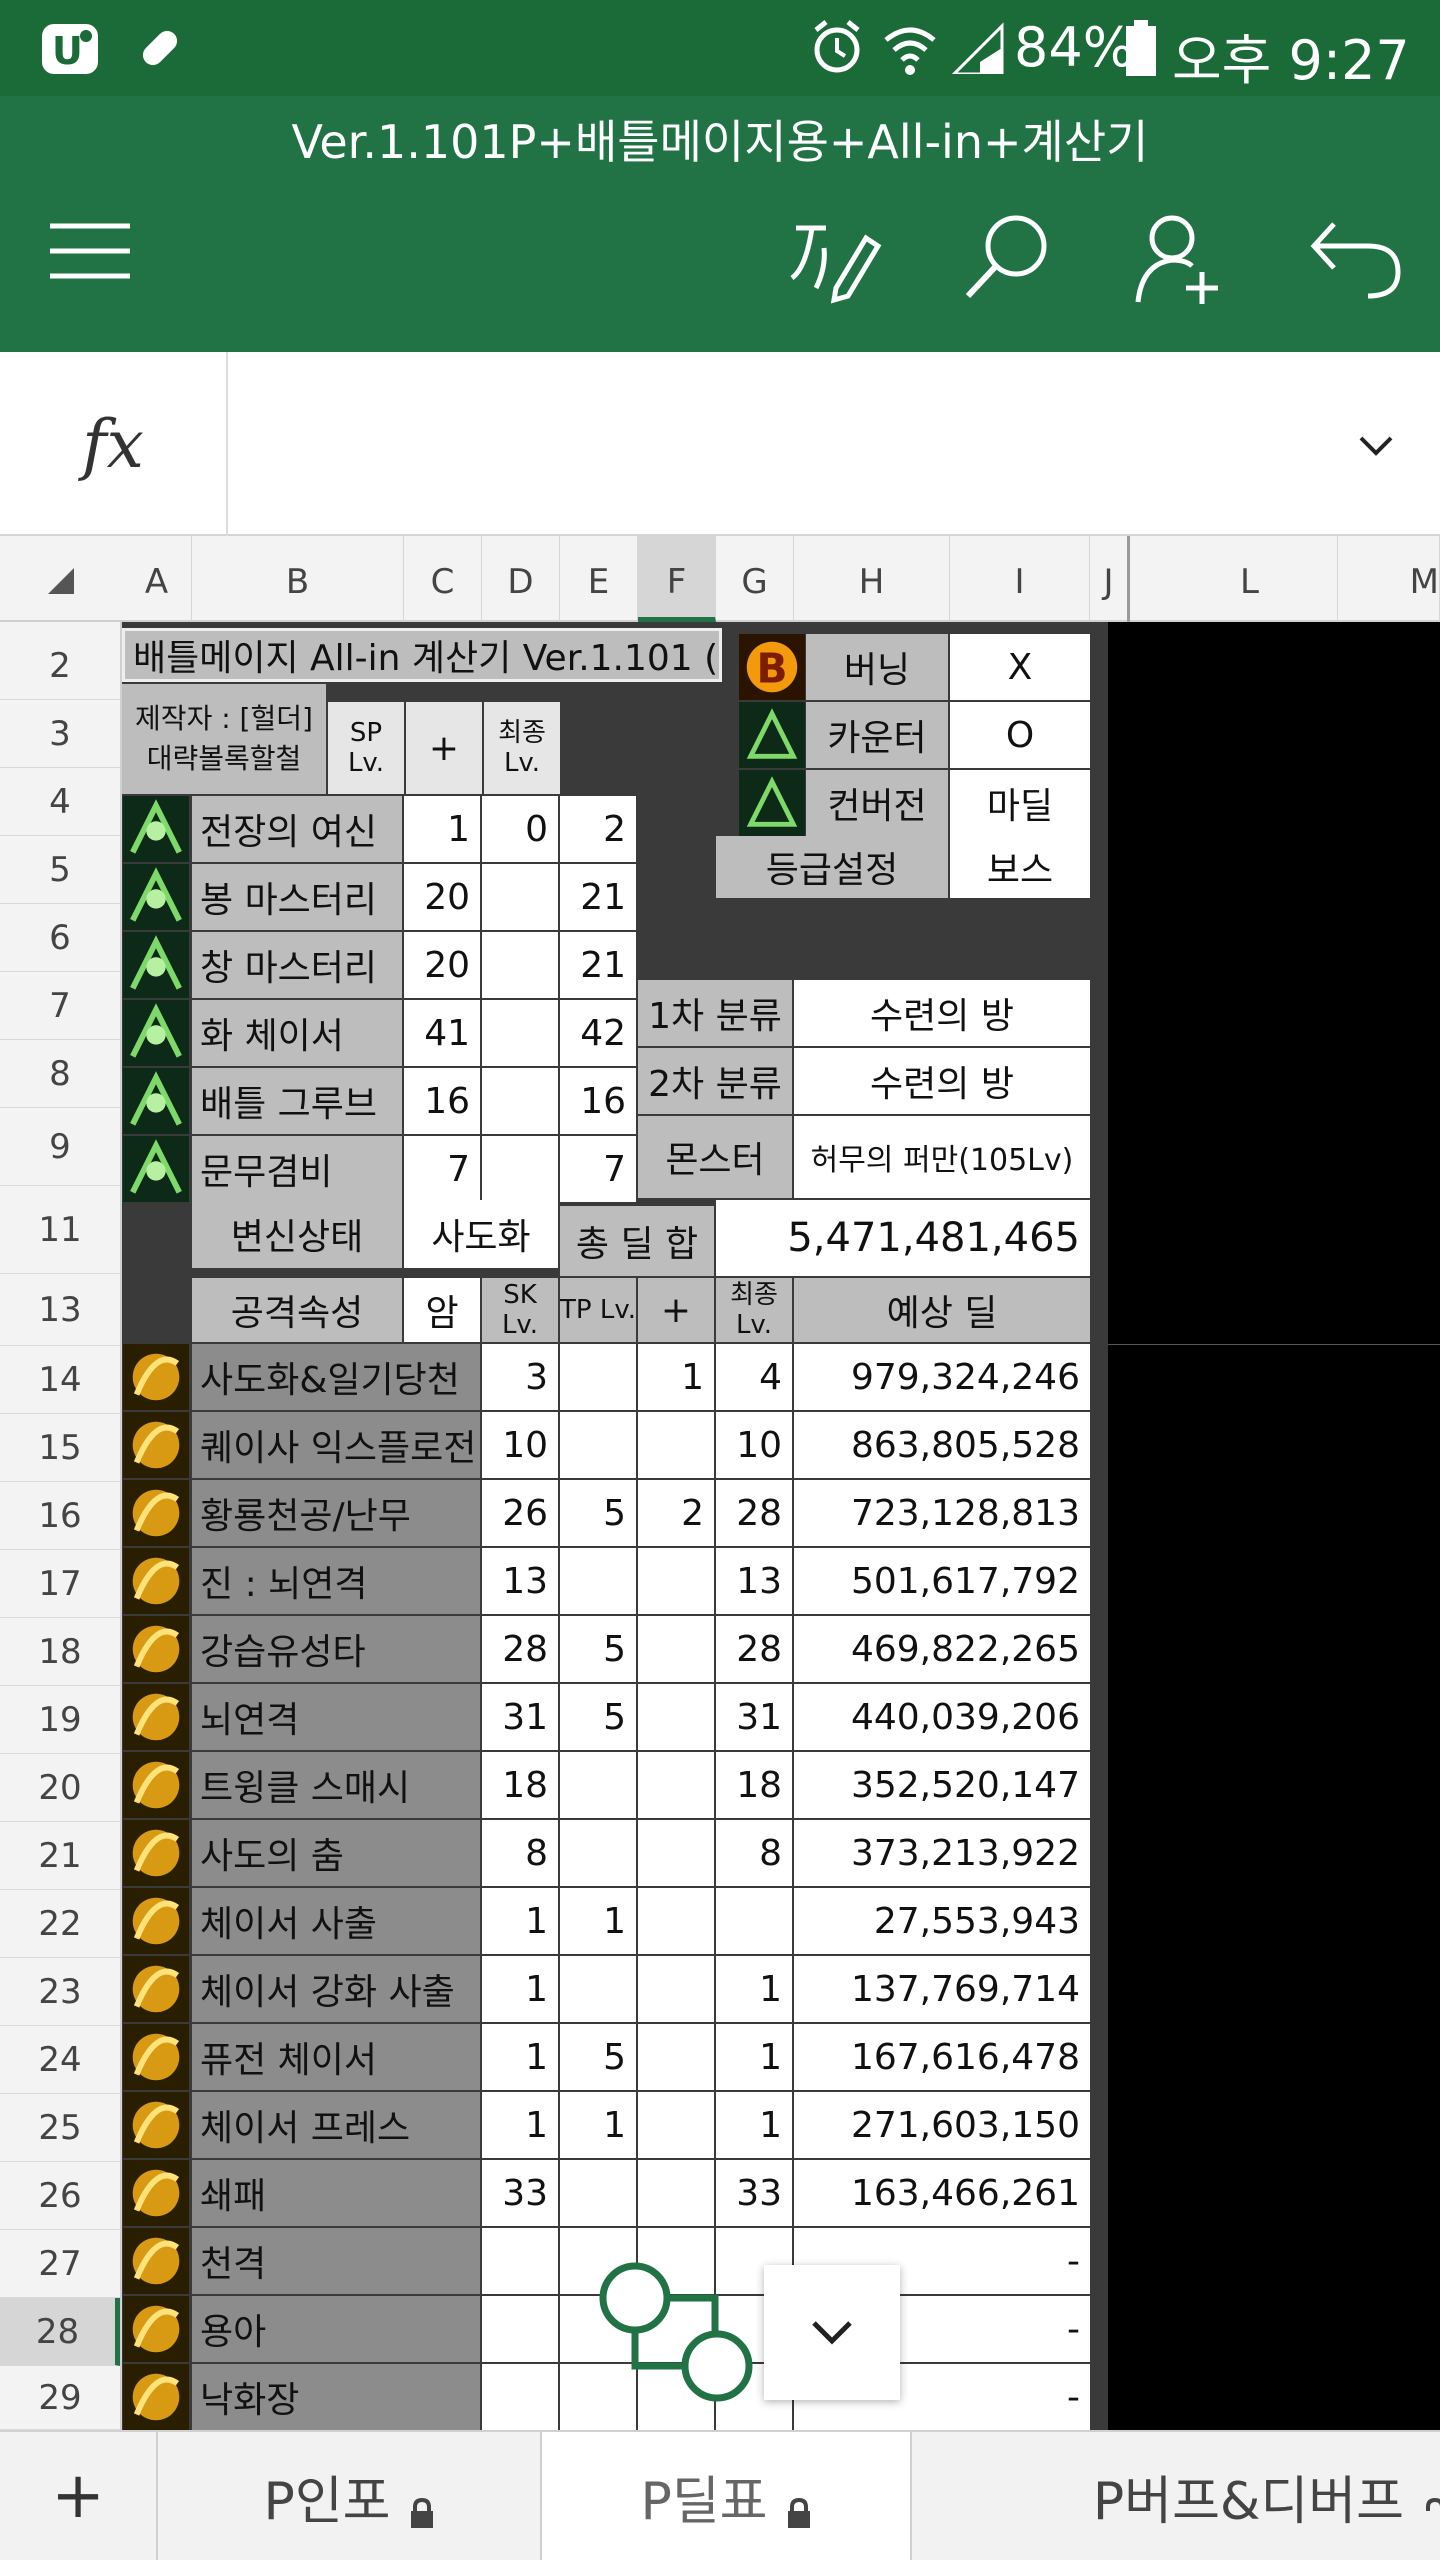  Describe the element at coordinates (682, 2338) in the screenshot. I see `connect-shapes-icon` at that location.